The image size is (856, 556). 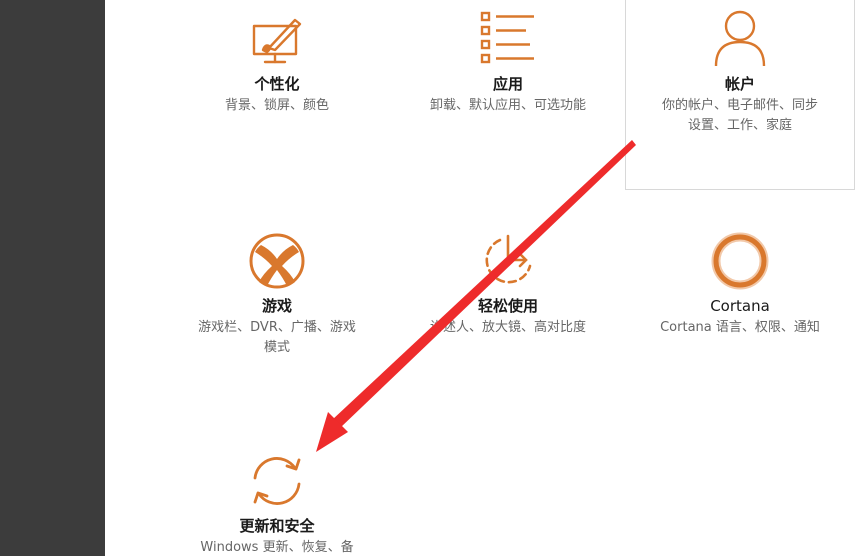 I want to click on tile-apps: 应用 卸载、默认应用、可选功能, so click(x=508, y=63).